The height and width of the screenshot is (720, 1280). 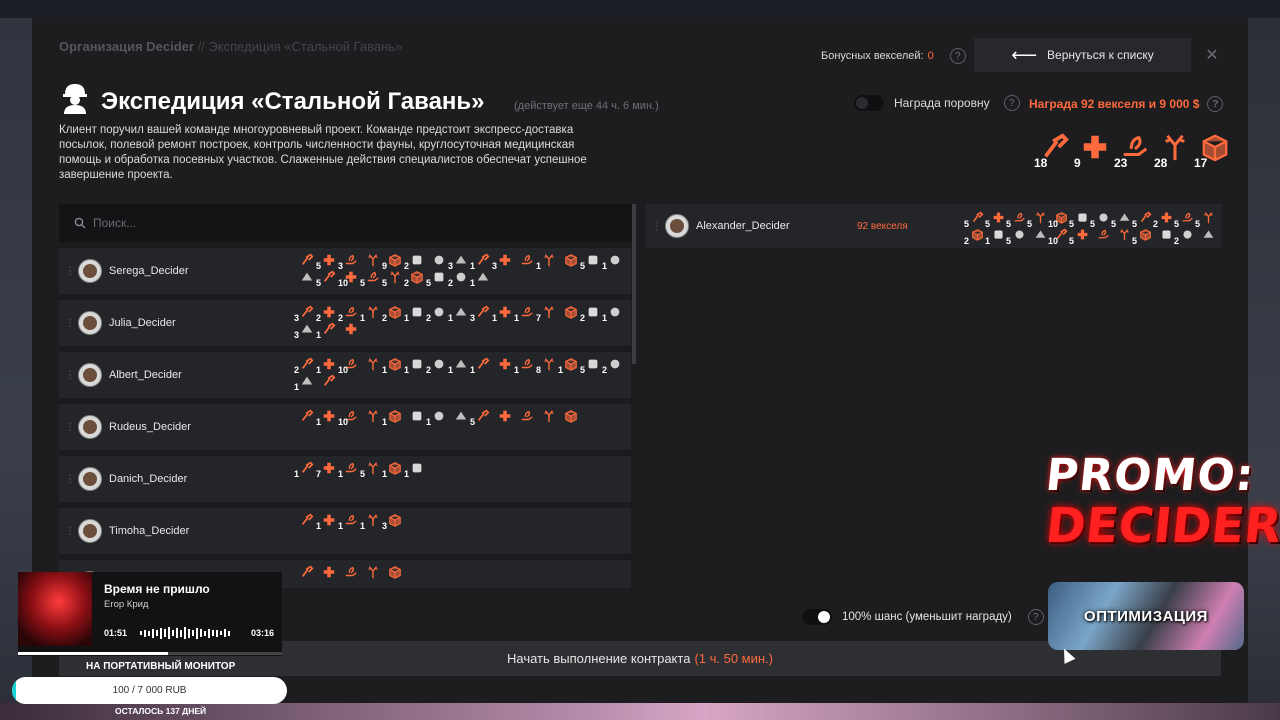 I want to click on member-row: ⋮⋮ Rudeus_Decider 1 10 1 1 5, so click(x=345, y=427).